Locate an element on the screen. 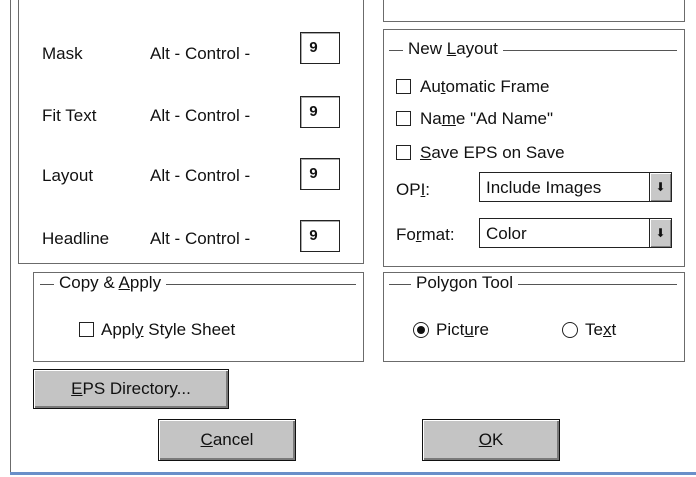 This screenshot has height=477, width=696. shortcut-label-headline: Headline is located at coordinates (76, 238).